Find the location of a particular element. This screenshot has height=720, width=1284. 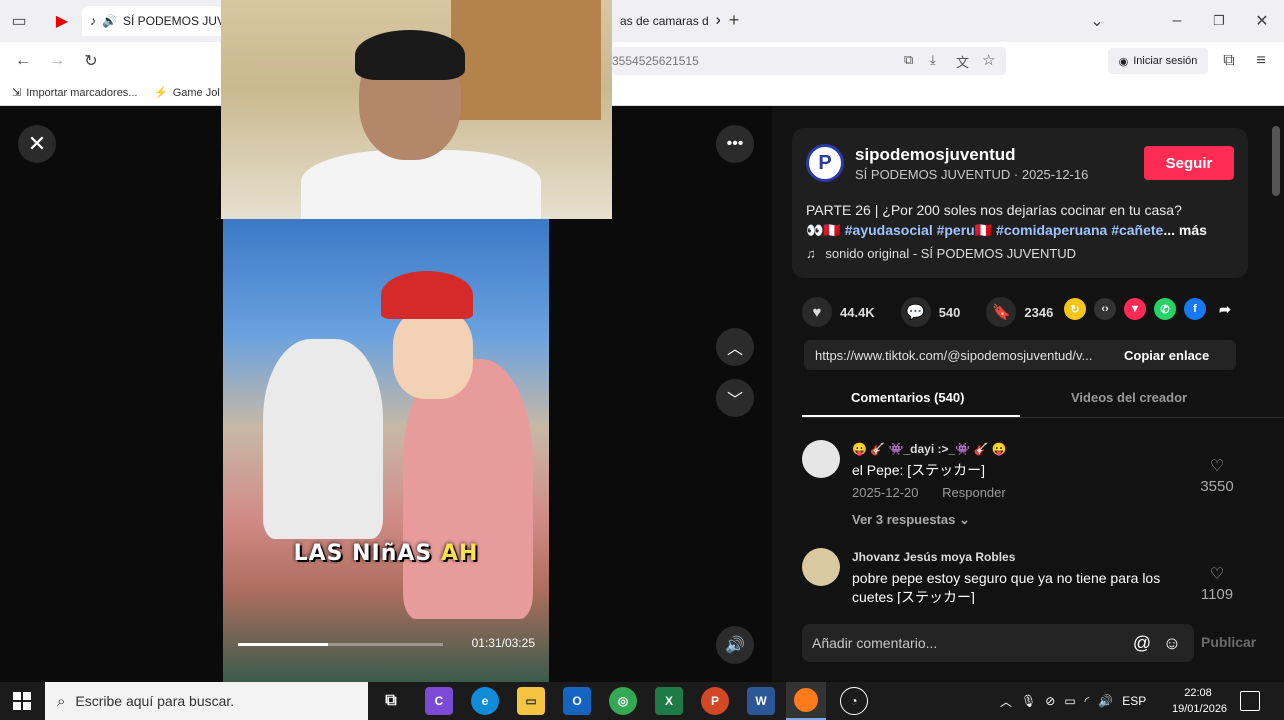

page-translate-icon: ⧉ is located at coordinates (908, 60).